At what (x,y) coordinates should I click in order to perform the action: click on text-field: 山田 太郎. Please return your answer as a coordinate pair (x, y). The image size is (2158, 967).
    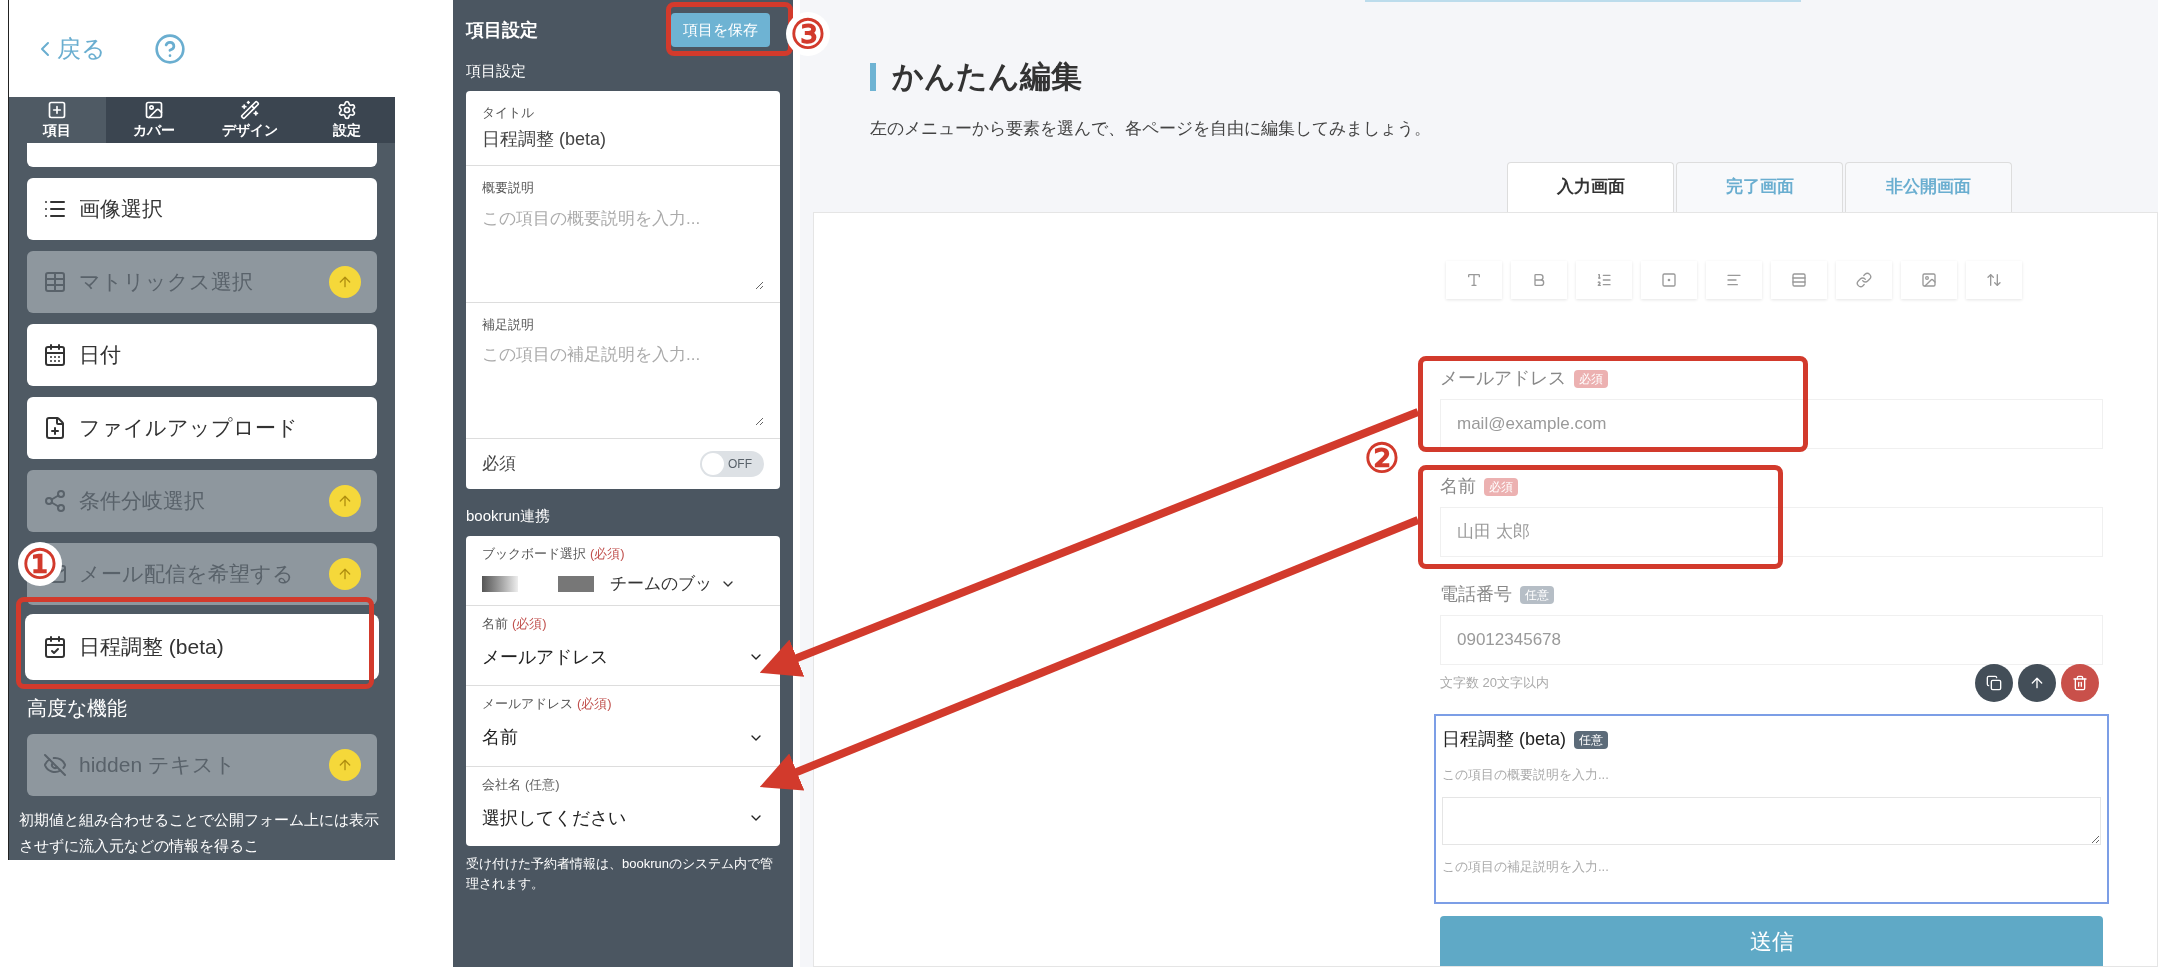
    Looking at the image, I should click on (1771, 531).